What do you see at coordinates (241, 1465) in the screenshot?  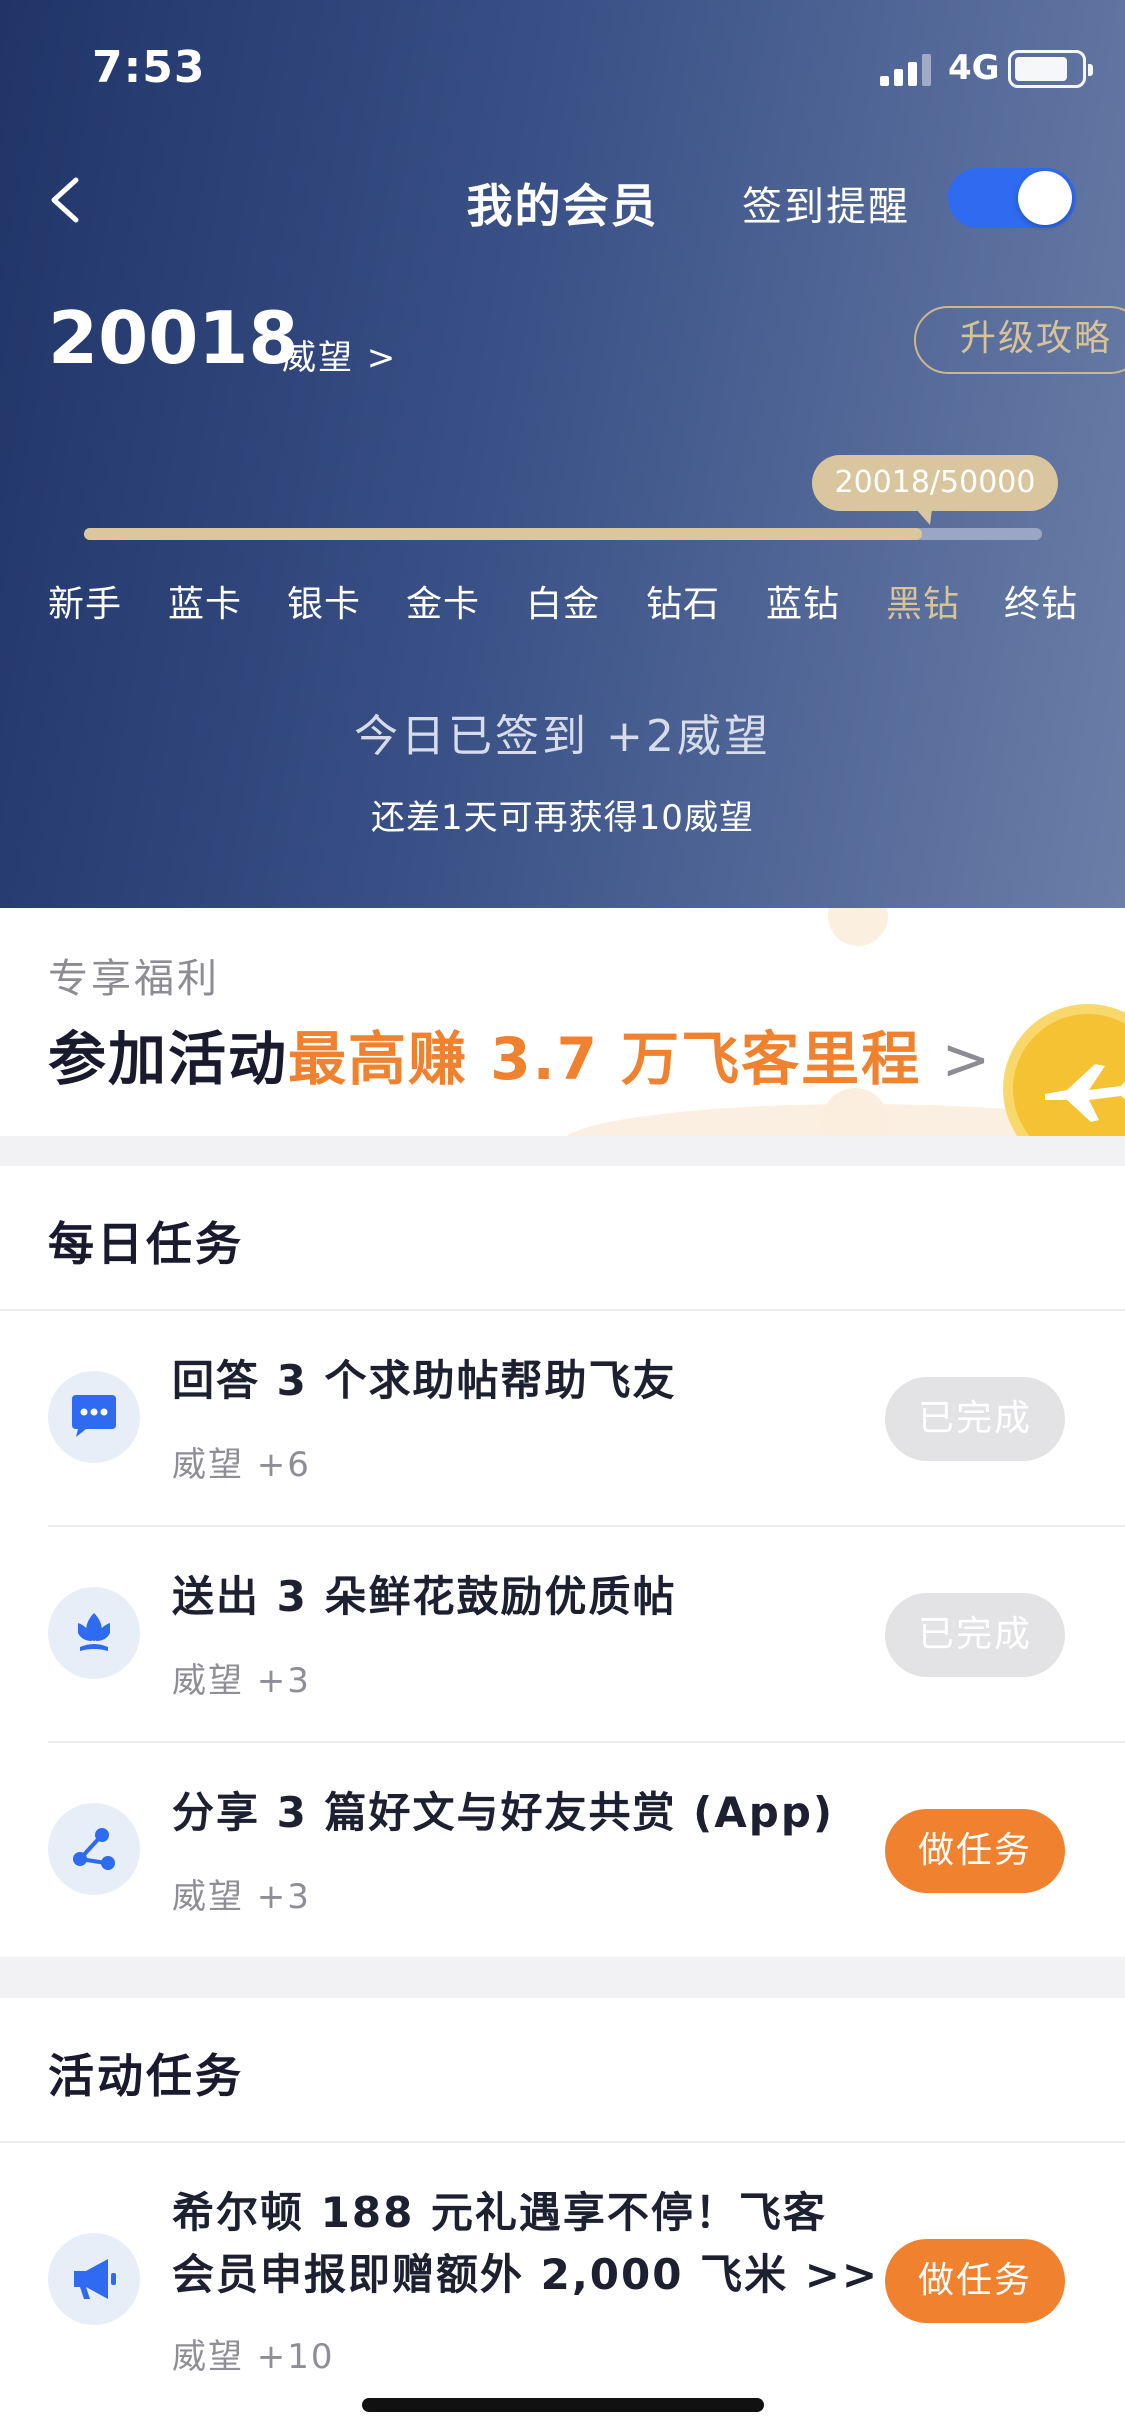 I see `task-reward: 威望 +6` at bounding box center [241, 1465].